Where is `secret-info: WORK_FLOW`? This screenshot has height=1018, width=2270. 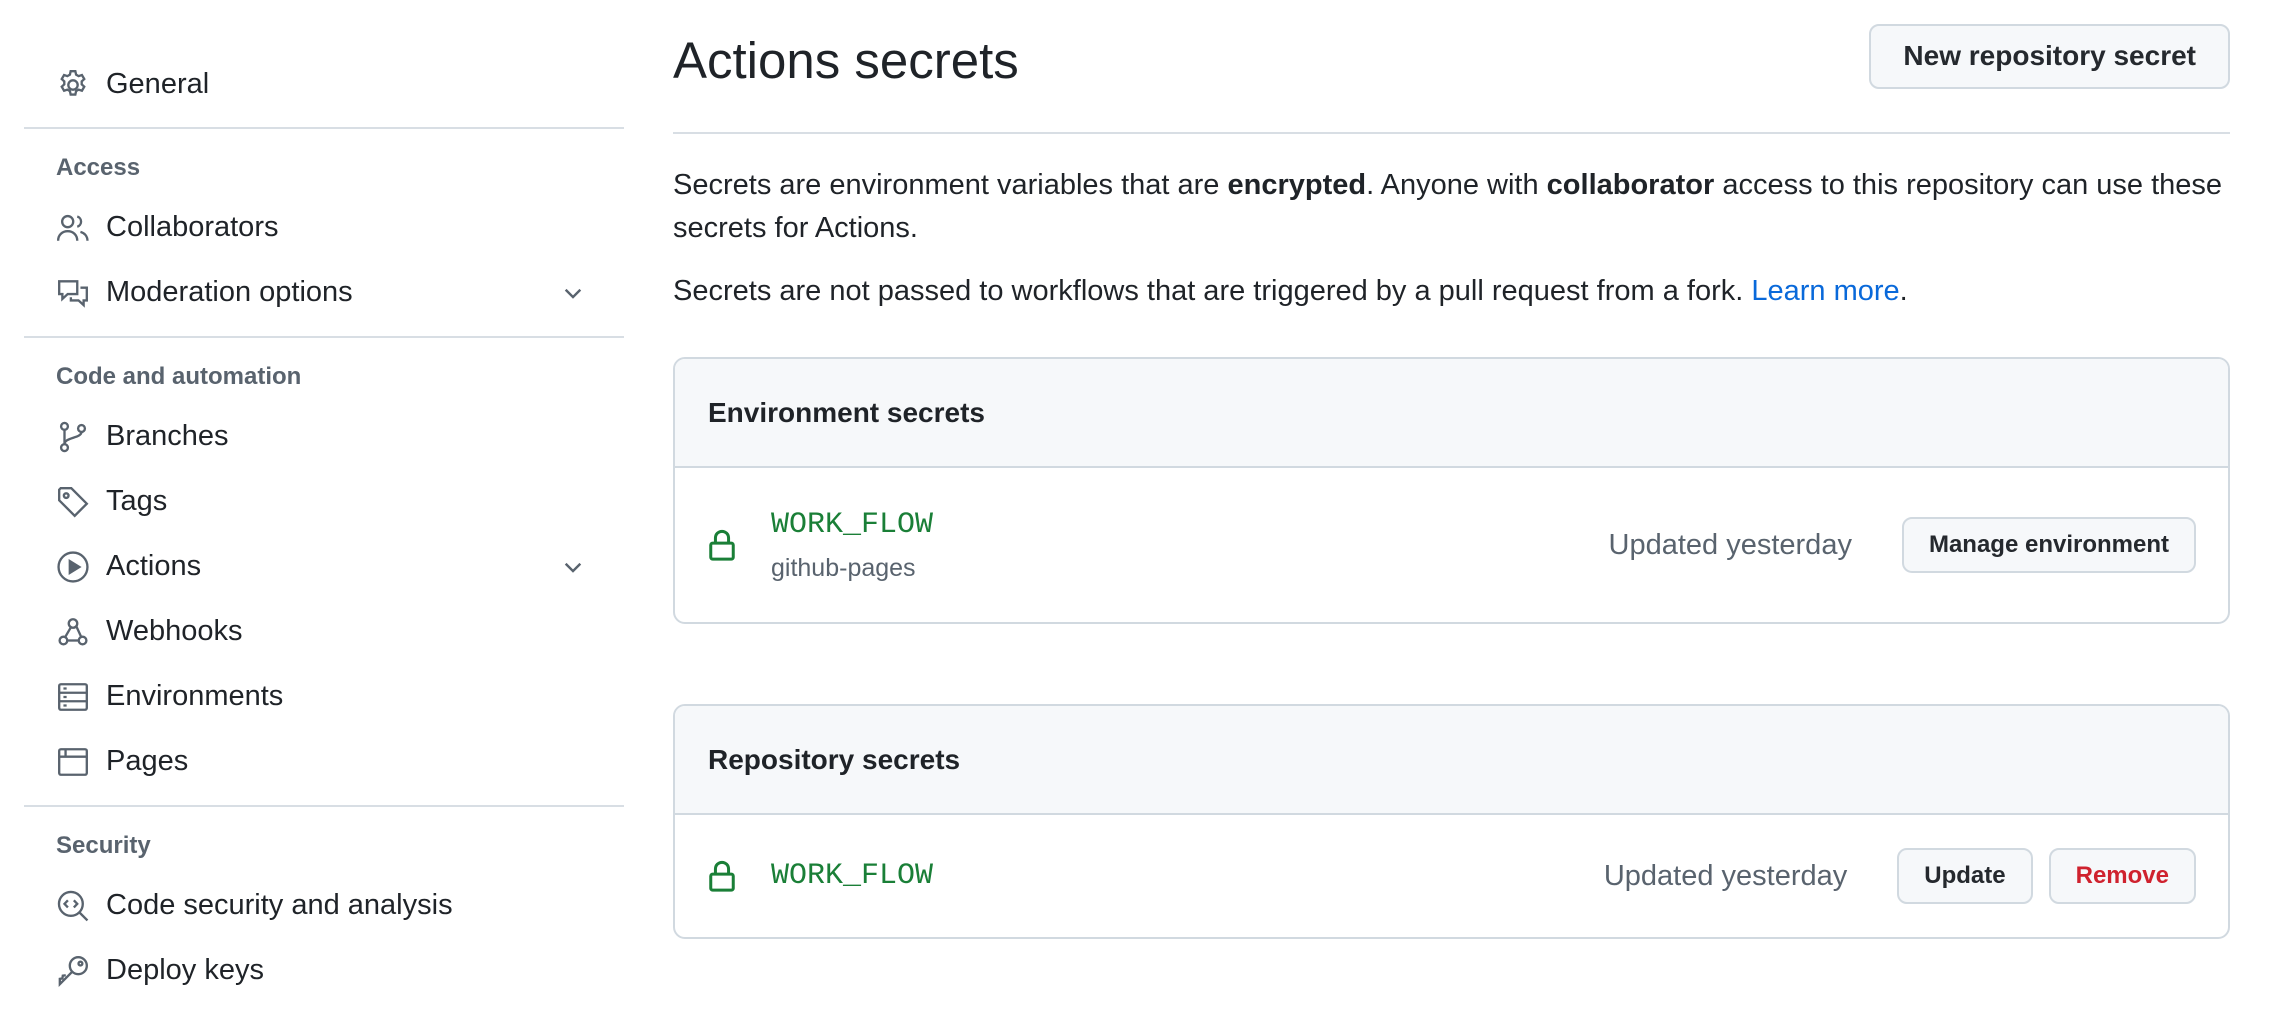 secret-info: WORK_FLOW is located at coordinates (1187, 876).